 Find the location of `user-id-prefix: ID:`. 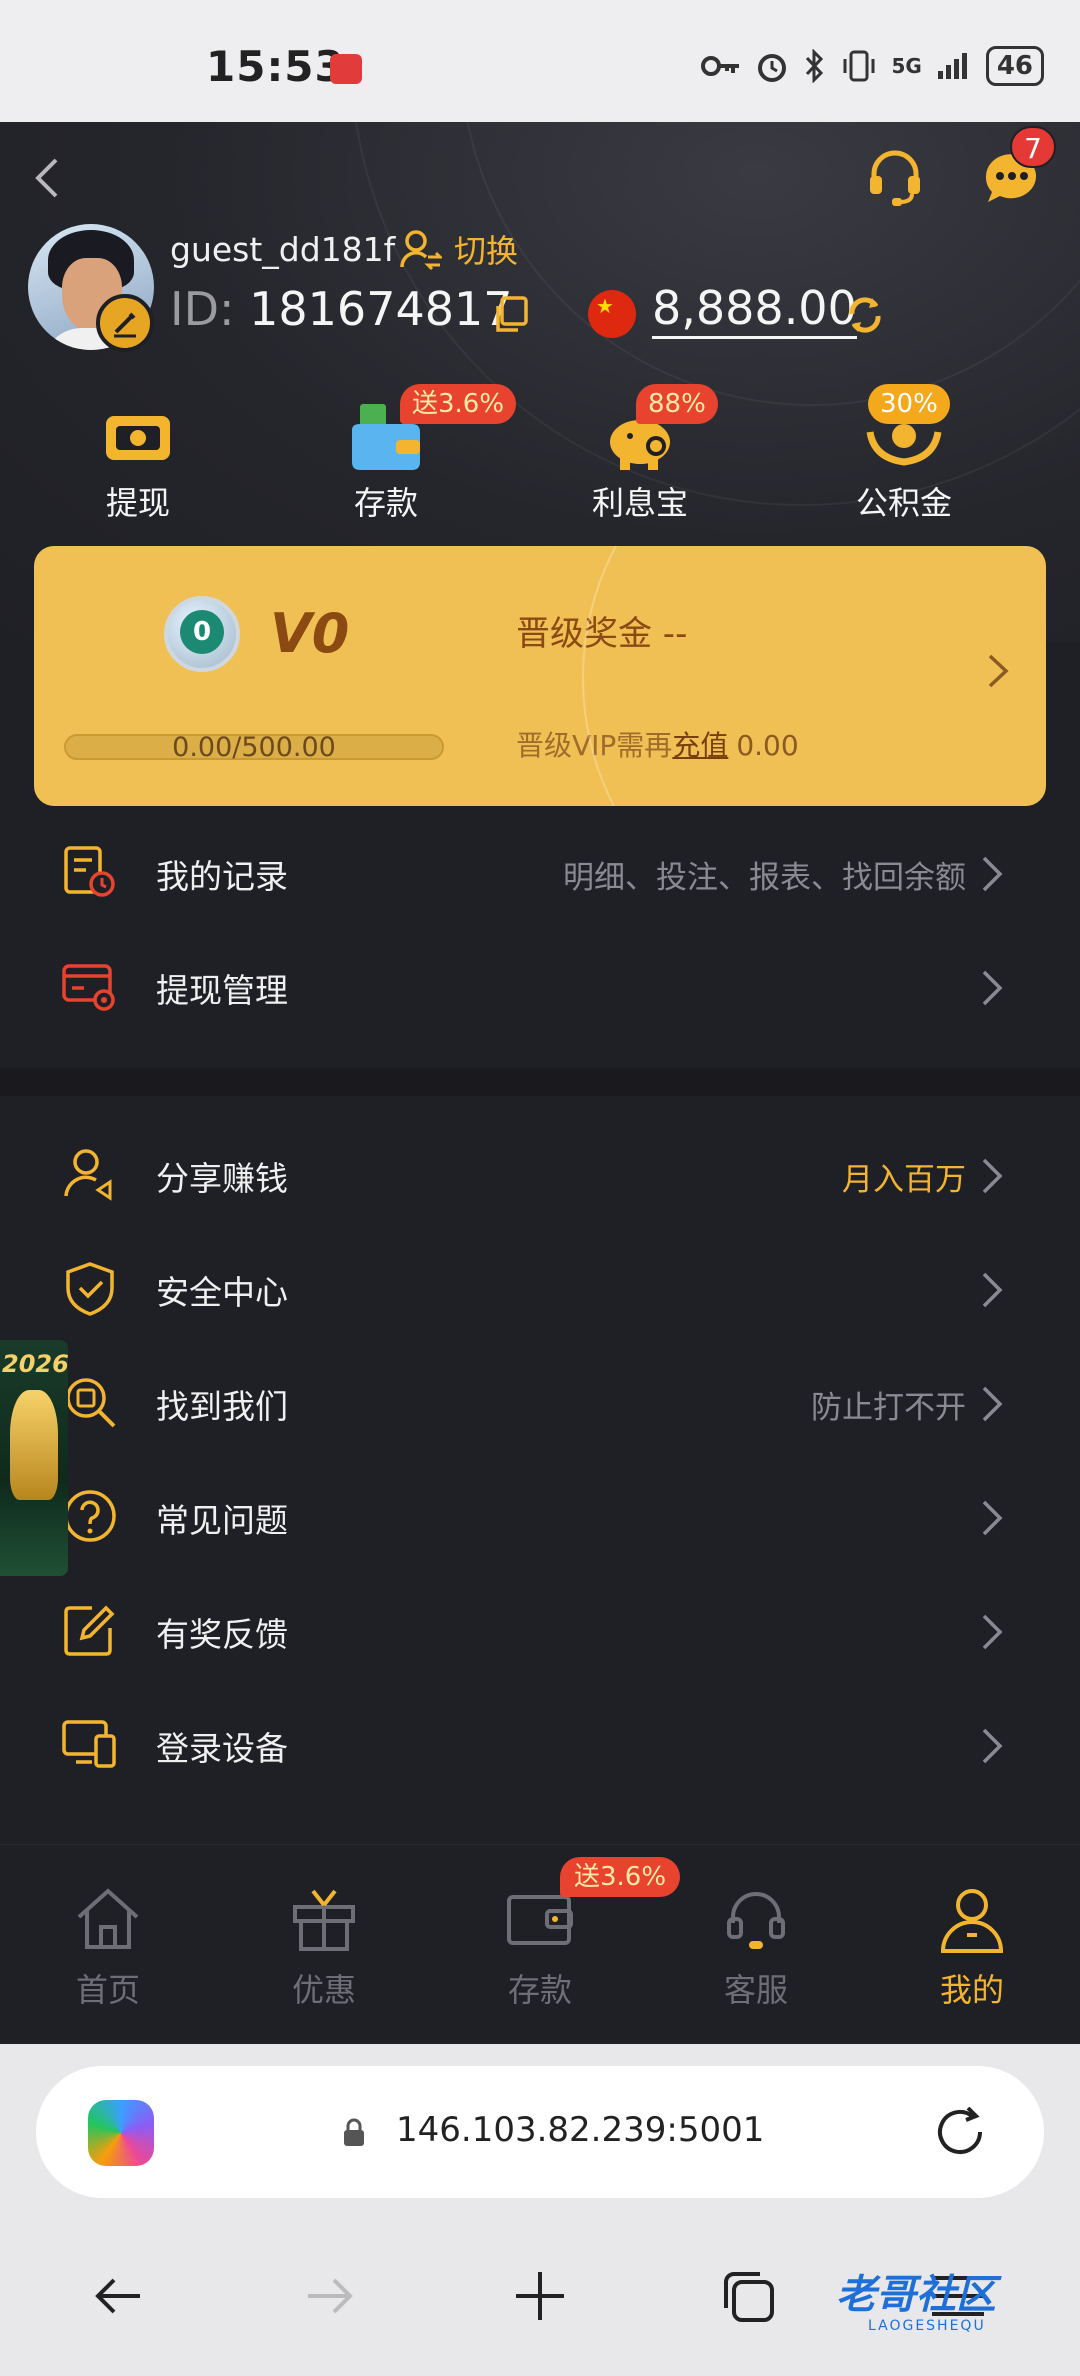

user-id-prefix: ID: is located at coordinates (202, 309).